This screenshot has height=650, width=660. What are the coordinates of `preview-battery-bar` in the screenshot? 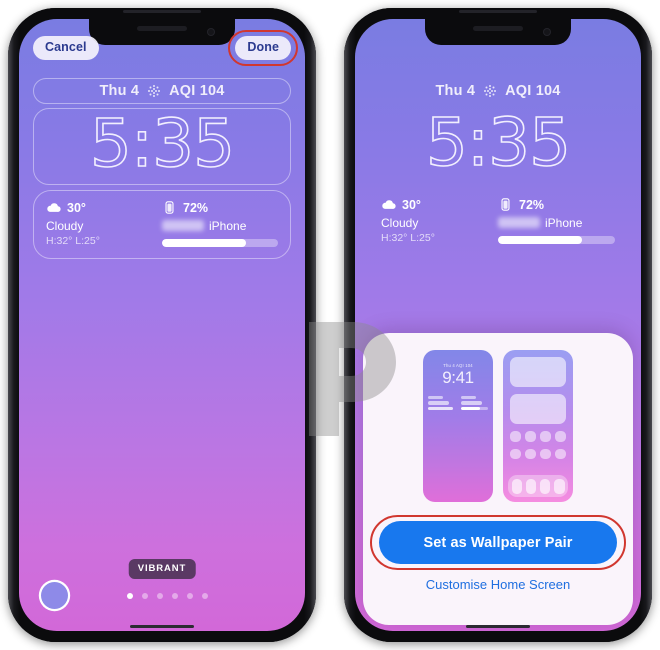 It's located at (474, 408).